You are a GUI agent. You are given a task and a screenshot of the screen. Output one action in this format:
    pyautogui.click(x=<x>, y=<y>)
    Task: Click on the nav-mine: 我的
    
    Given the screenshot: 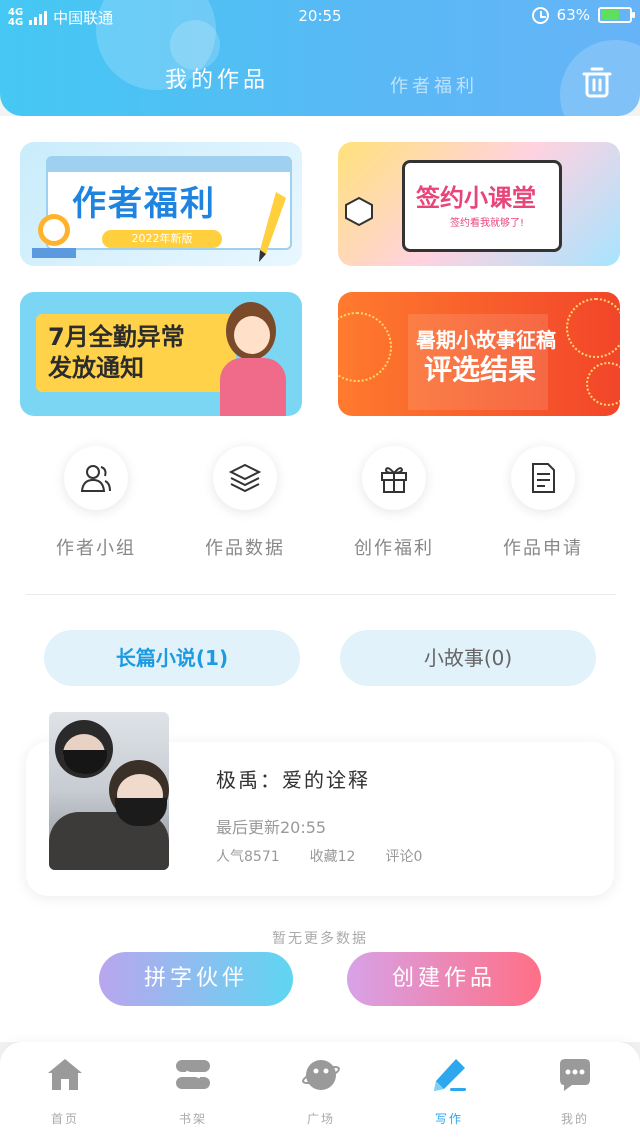 What is the action you would take?
    pyautogui.click(x=575, y=1091)
    